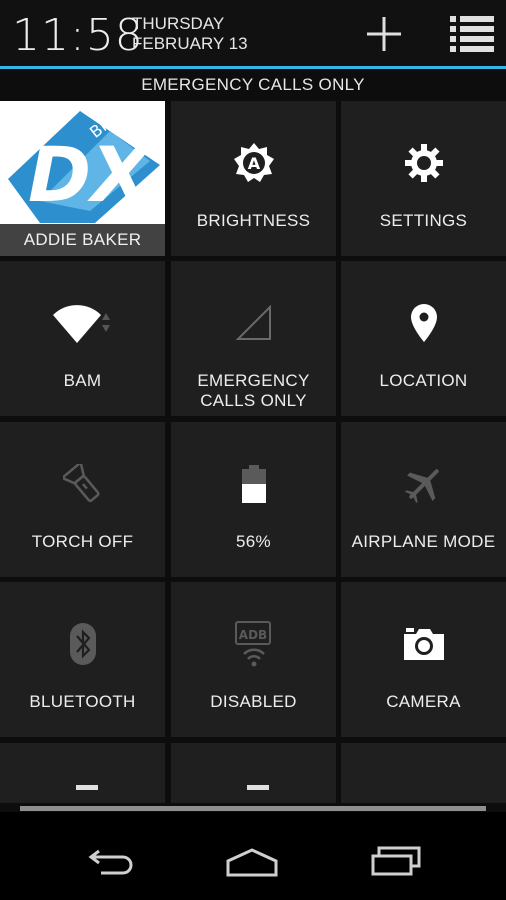 The width and height of the screenshot is (506, 900). I want to click on location-tile: LOCATION, so click(423, 338).